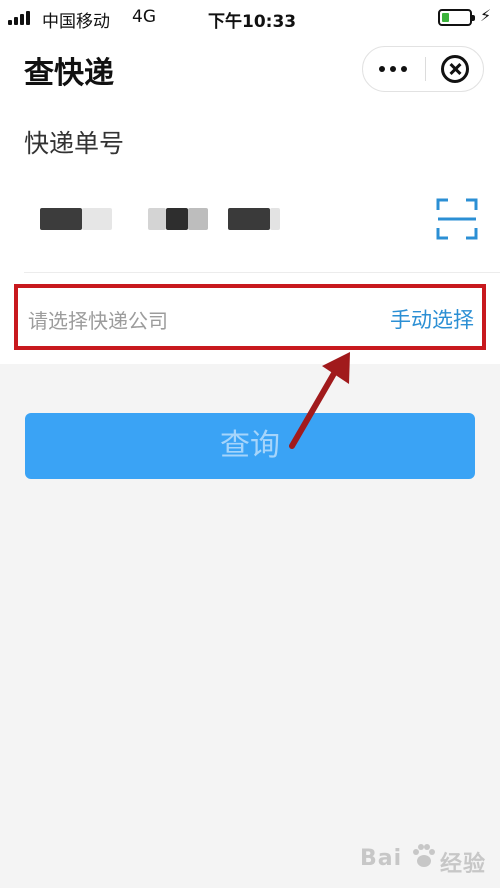 The image size is (500, 888). I want to click on battery-icon, so click(456, 17).